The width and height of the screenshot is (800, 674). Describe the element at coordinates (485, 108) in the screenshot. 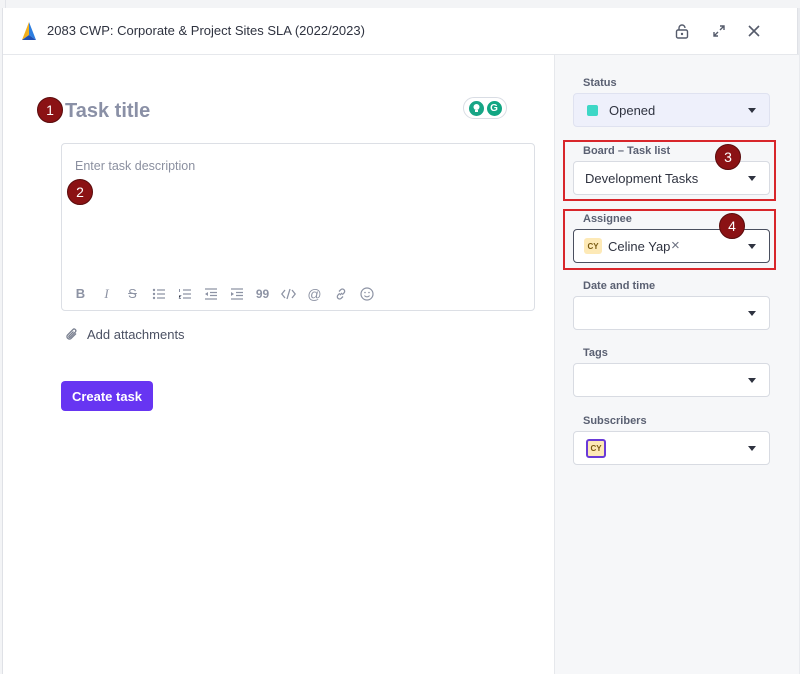

I see `grammarly-widget: G` at that location.